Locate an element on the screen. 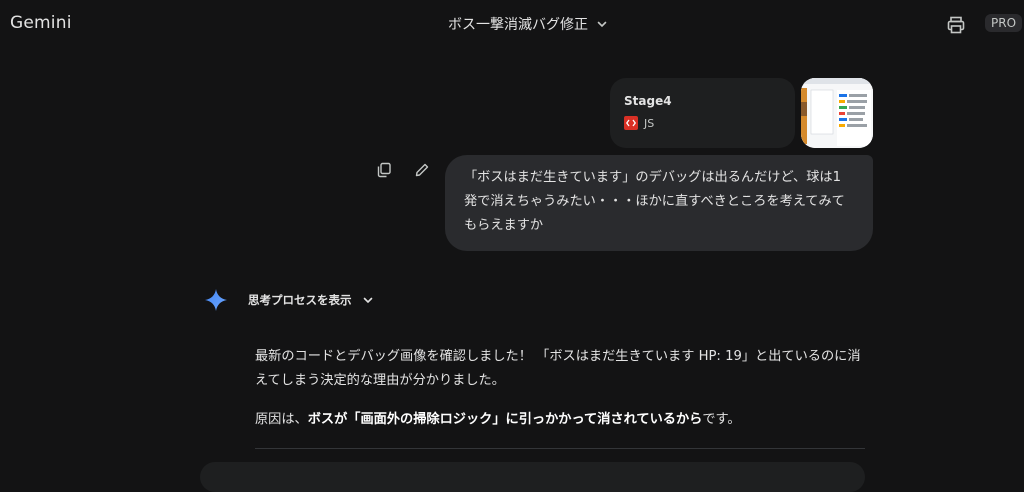 The width and height of the screenshot is (1024, 492). top-bar: Gemini ボス一撃消滅バグ修正 PRO is located at coordinates (512, 25).